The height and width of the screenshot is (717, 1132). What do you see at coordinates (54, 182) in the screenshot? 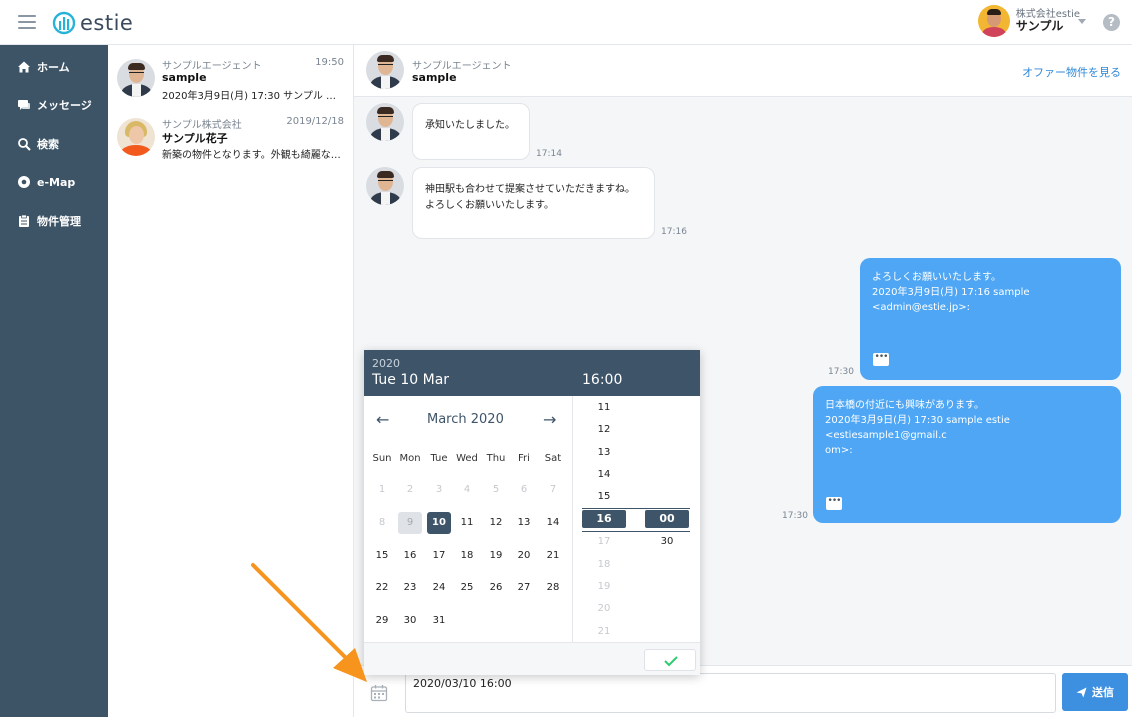
I see `sidebar-item-emap: e-Map` at bounding box center [54, 182].